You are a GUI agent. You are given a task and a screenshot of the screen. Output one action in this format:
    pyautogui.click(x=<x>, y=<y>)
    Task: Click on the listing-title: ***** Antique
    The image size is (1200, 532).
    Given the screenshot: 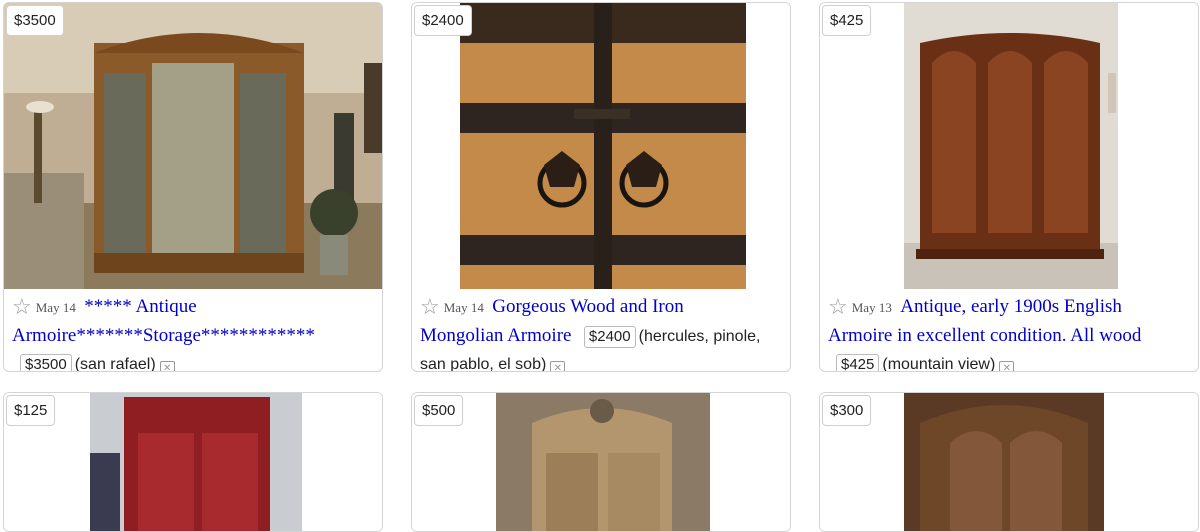 What is the action you would take?
    pyautogui.click(x=140, y=306)
    